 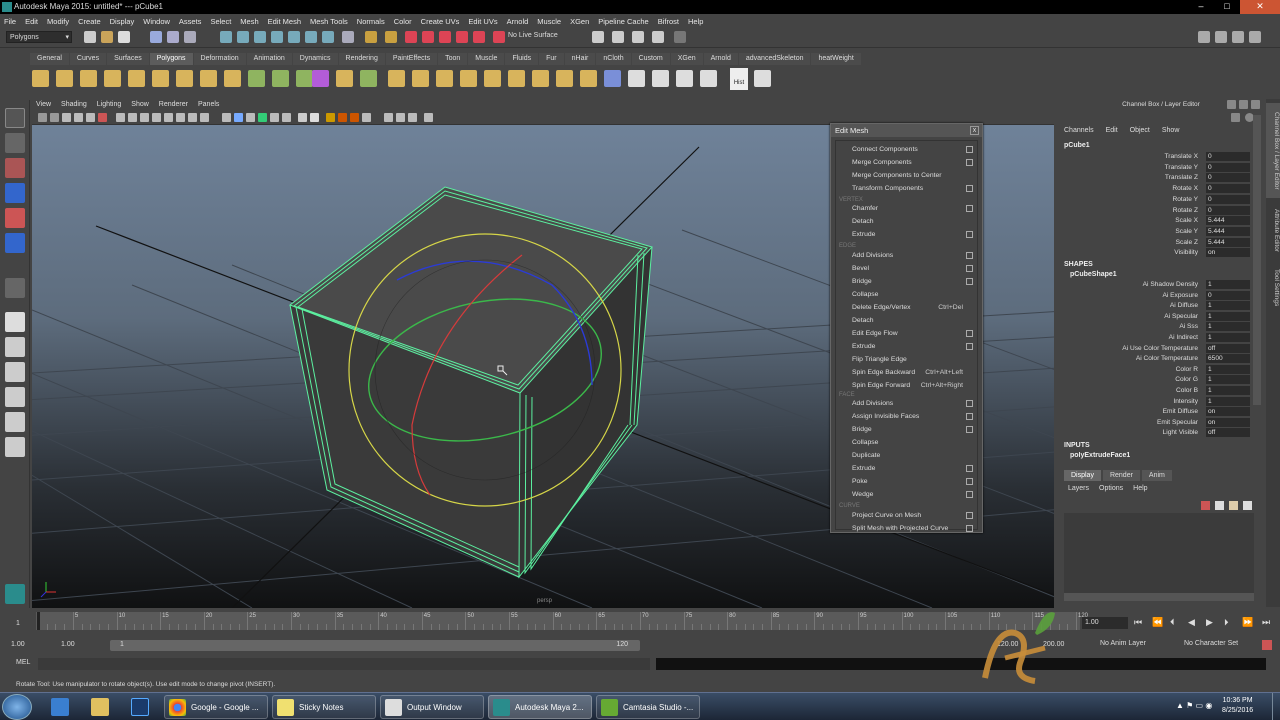 I want to click on pinned-ie, so click(x=60, y=707).